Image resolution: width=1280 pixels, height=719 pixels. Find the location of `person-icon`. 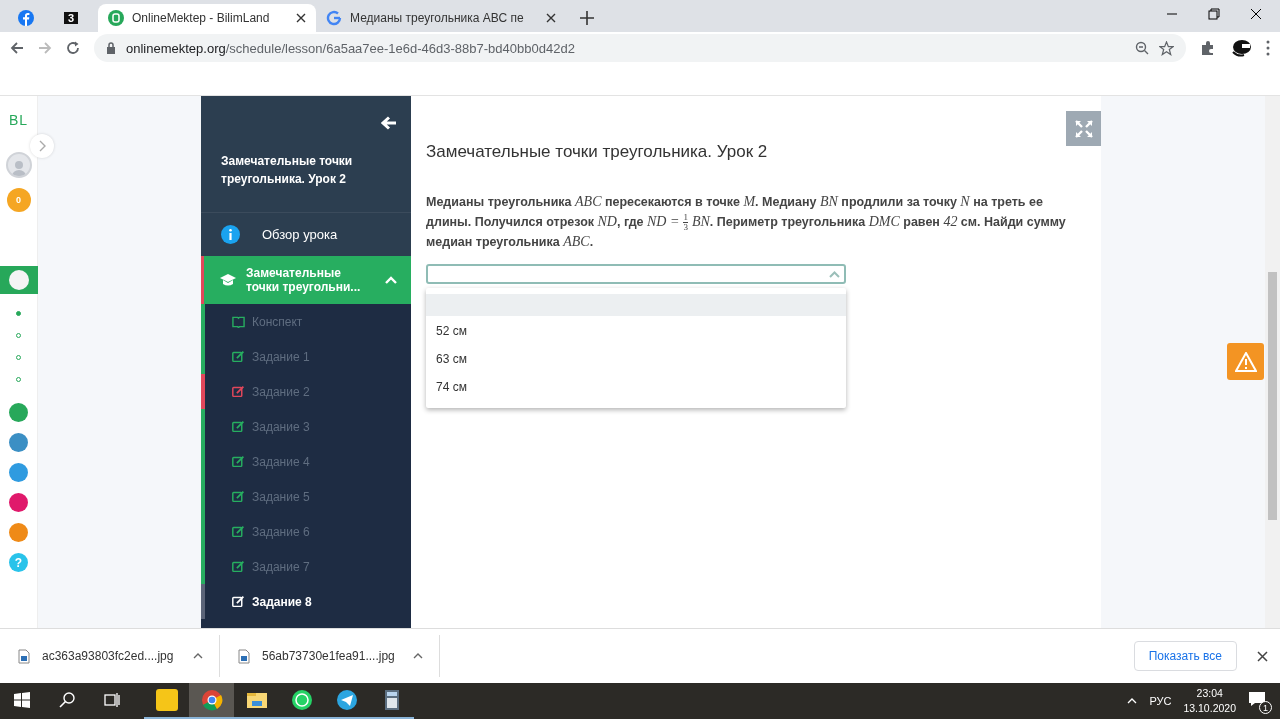

person-icon is located at coordinates (18, 168).